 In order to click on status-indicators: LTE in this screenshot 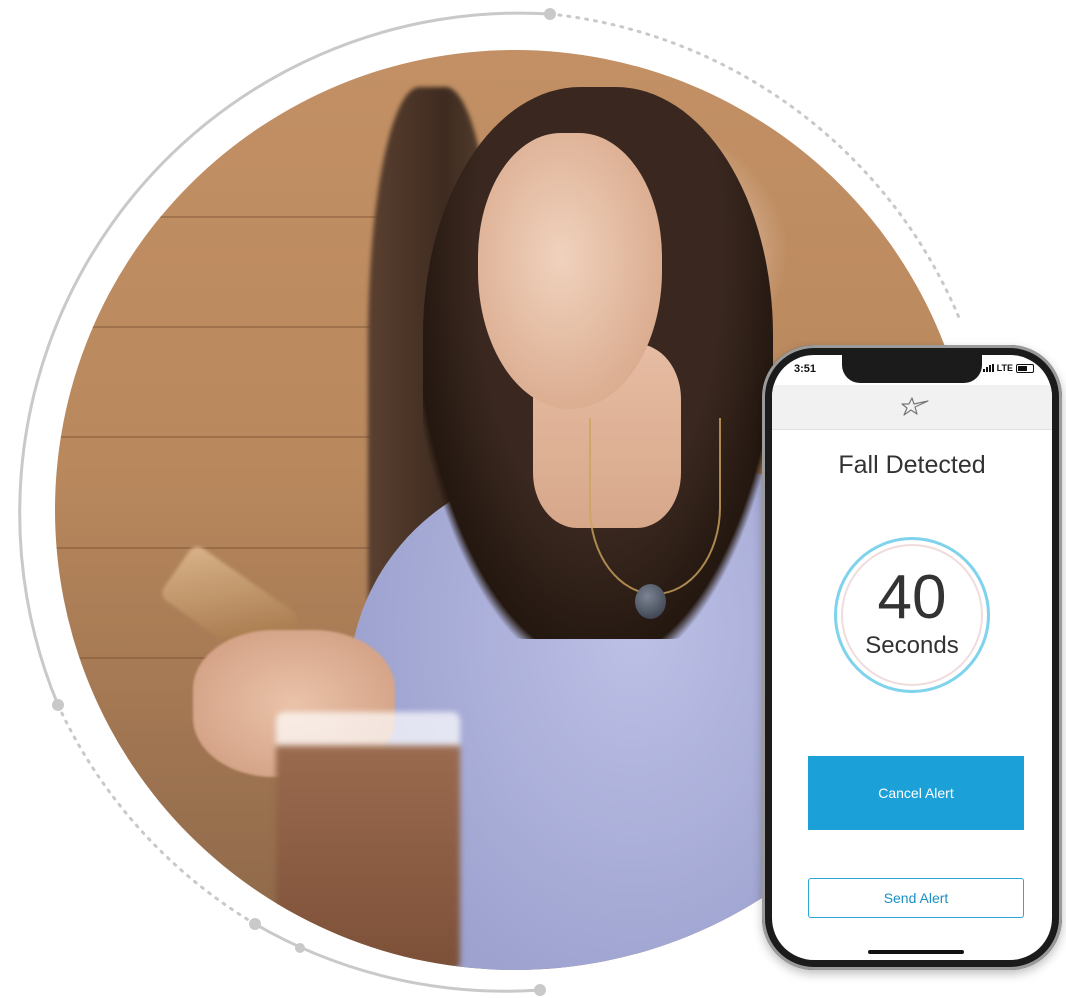, I will do `click(1008, 368)`.